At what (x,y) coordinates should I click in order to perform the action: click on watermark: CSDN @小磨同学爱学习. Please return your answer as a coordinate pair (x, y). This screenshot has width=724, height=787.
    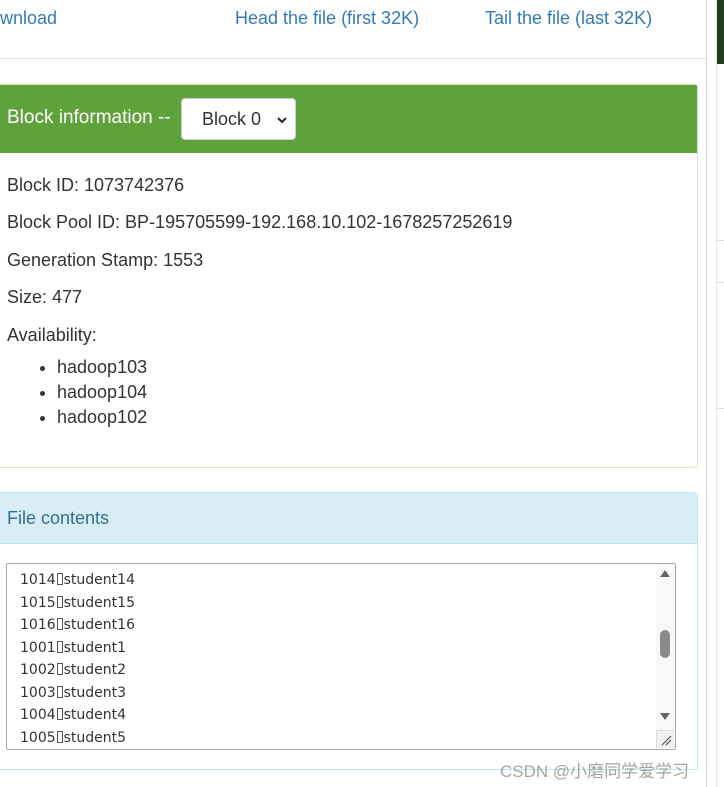
    Looking at the image, I should click on (595, 771).